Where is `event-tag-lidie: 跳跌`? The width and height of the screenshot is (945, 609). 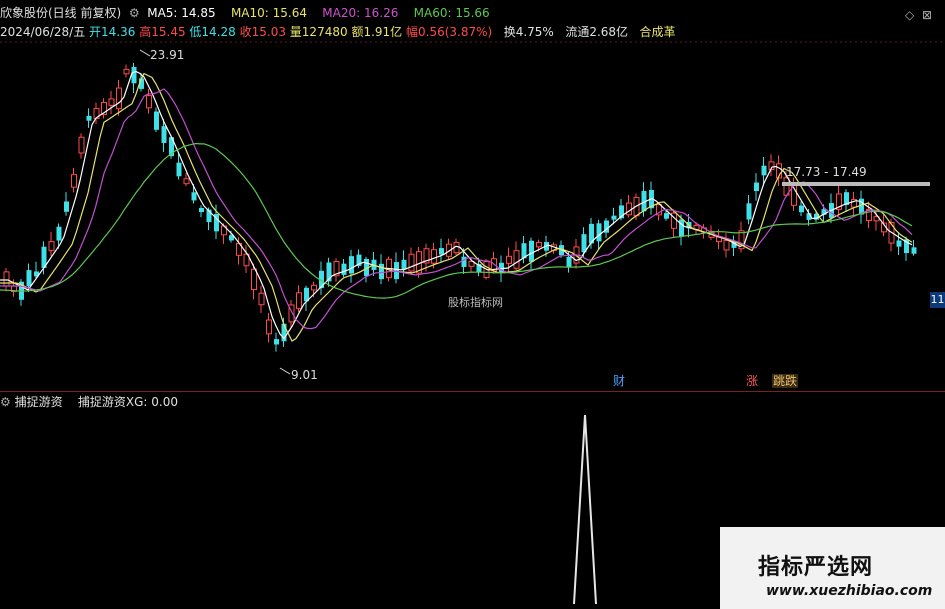 event-tag-lidie: 跳跌 is located at coordinates (785, 381).